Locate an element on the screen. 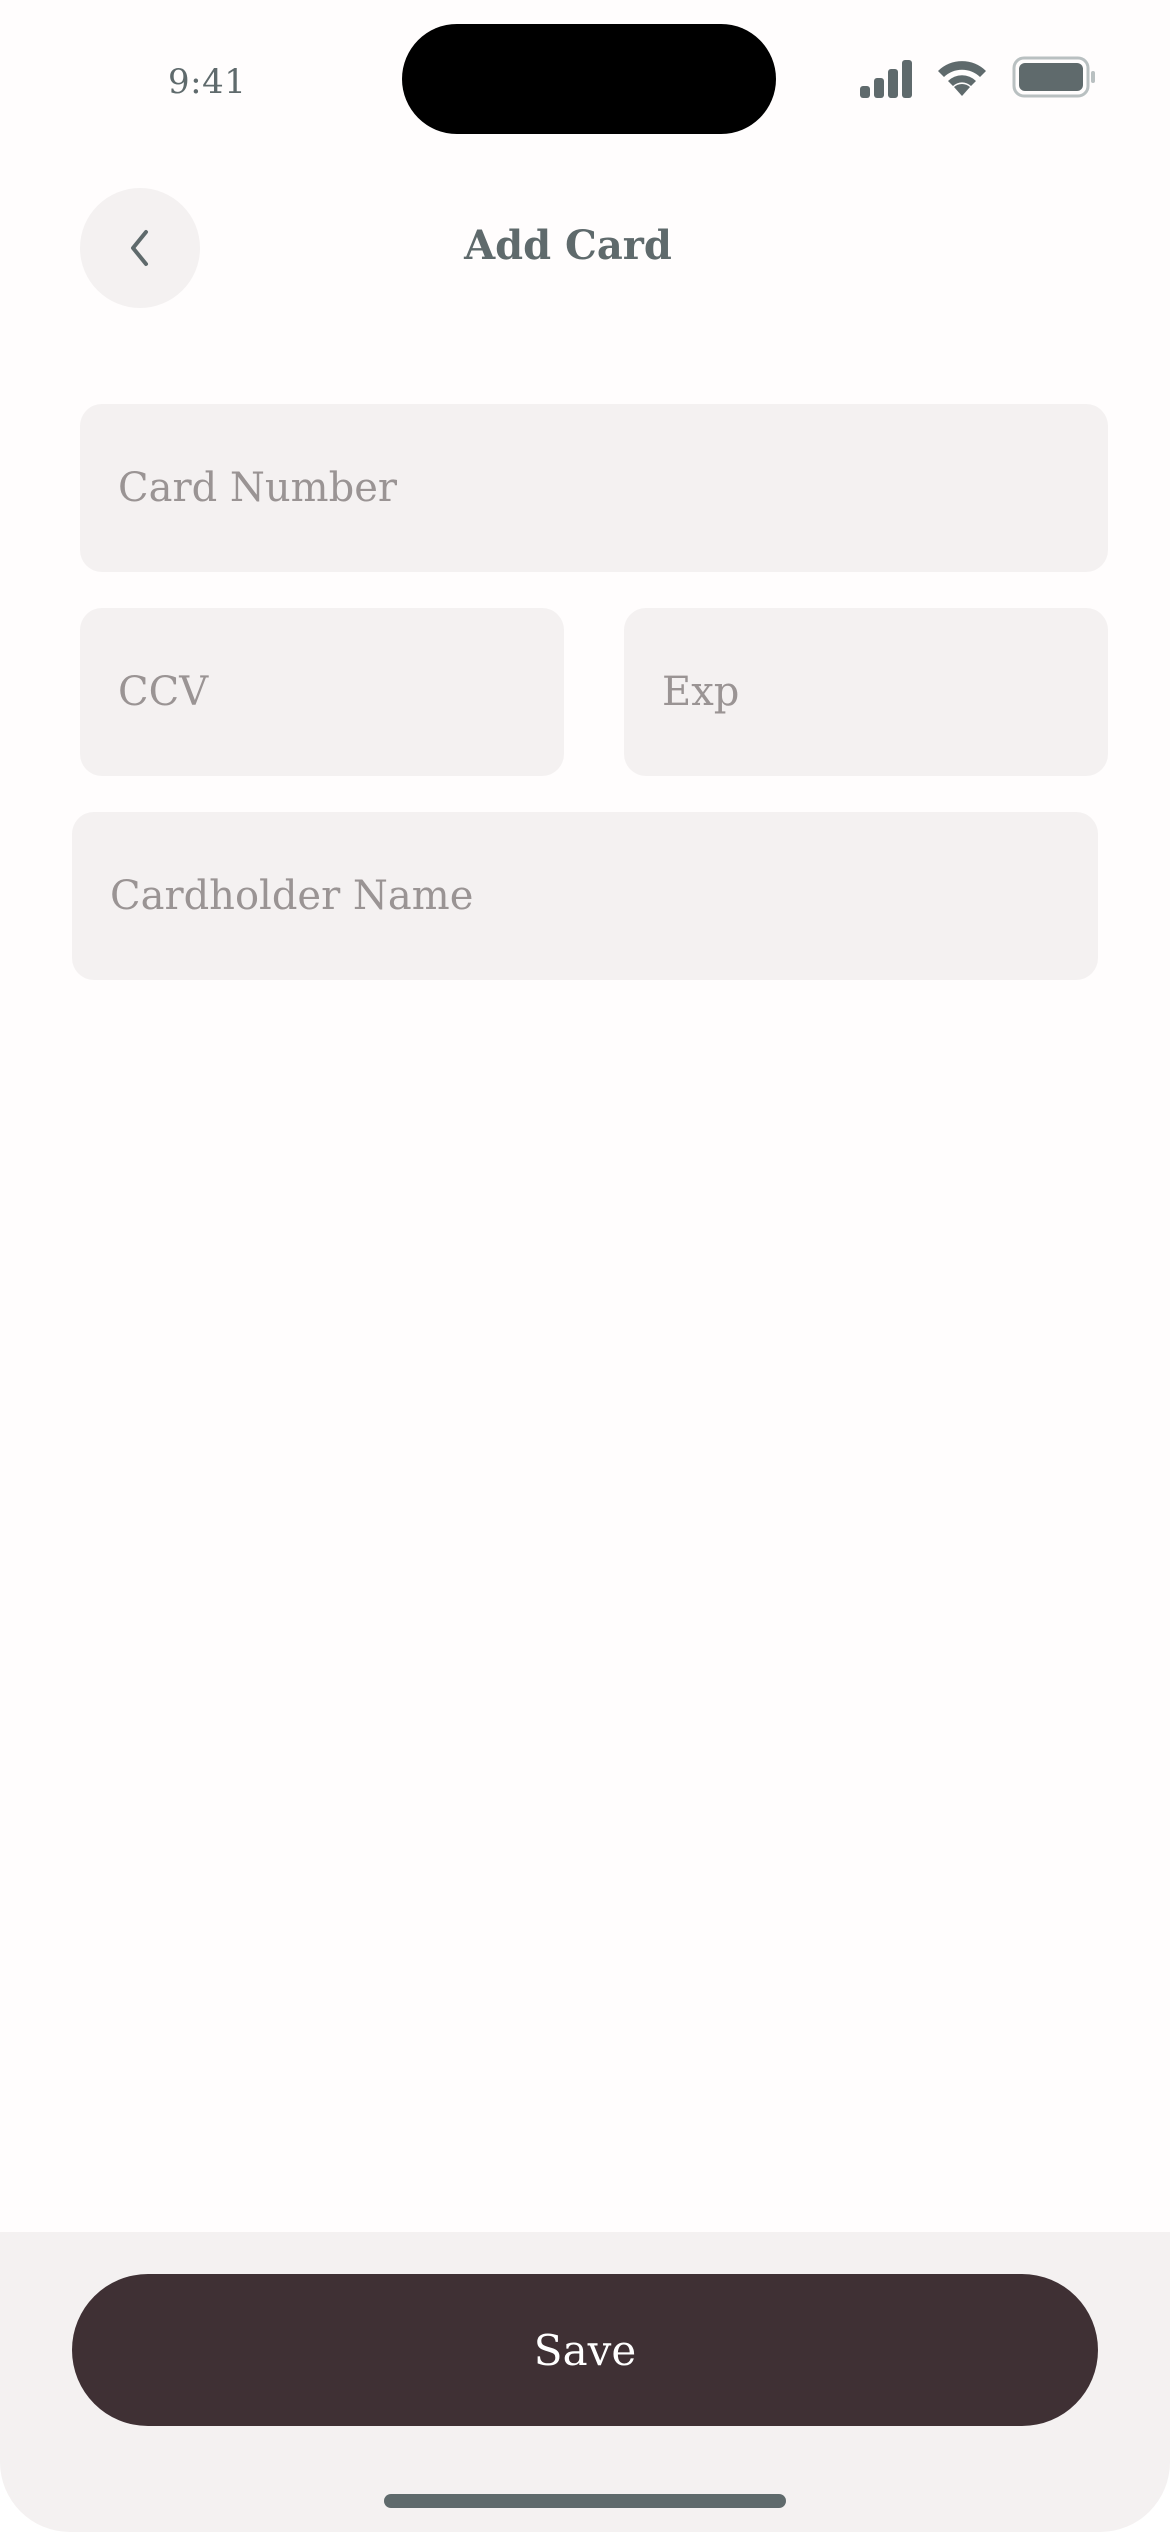  cellular-signal-icon is located at coordinates (886, 79).